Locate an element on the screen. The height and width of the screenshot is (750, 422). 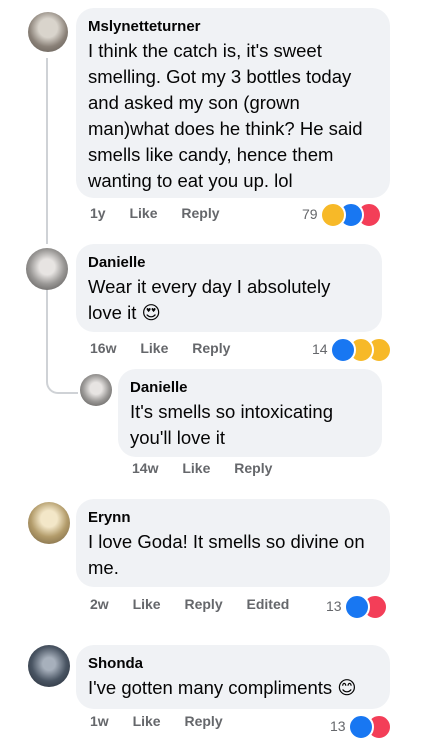
comment-text: Wear it every day I absolutely love it 😍 is located at coordinates (209, 299).